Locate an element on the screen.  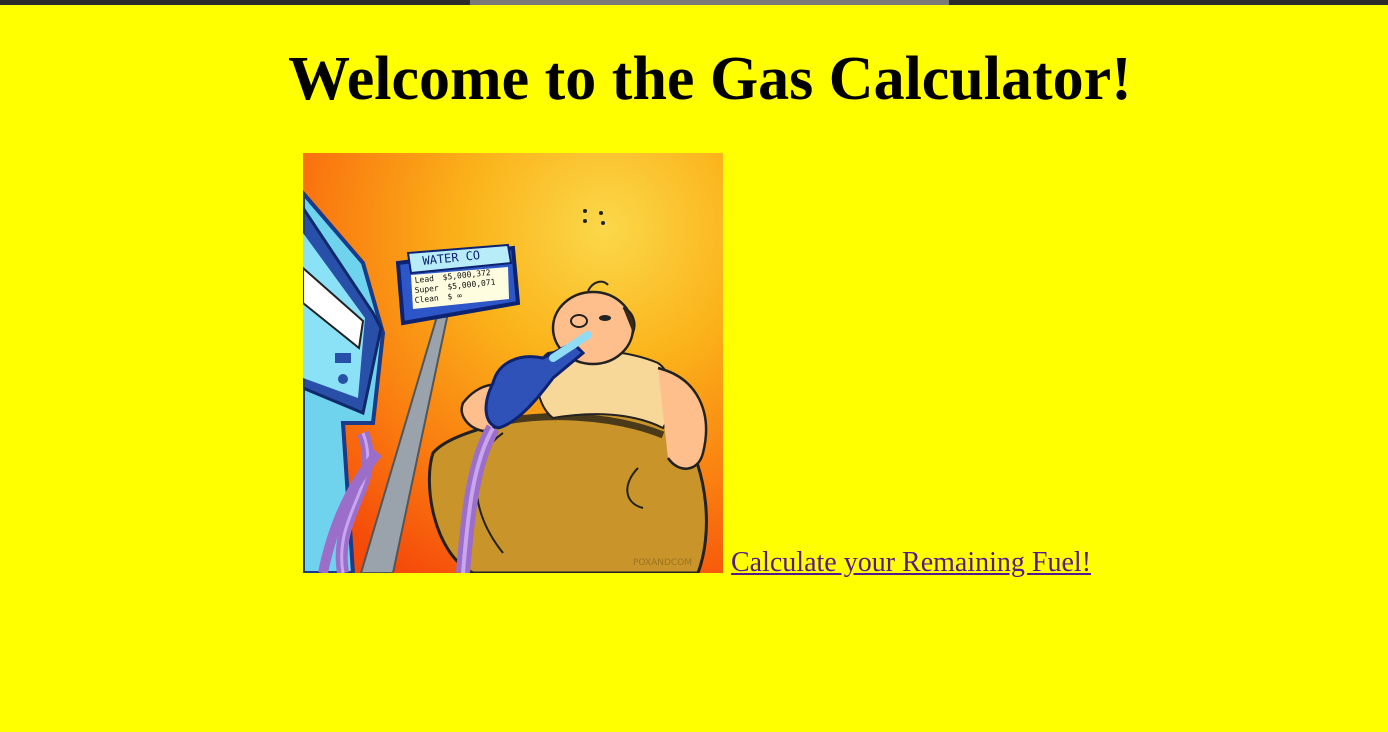
top-scroll-strip is located at coordinates (694, 2).